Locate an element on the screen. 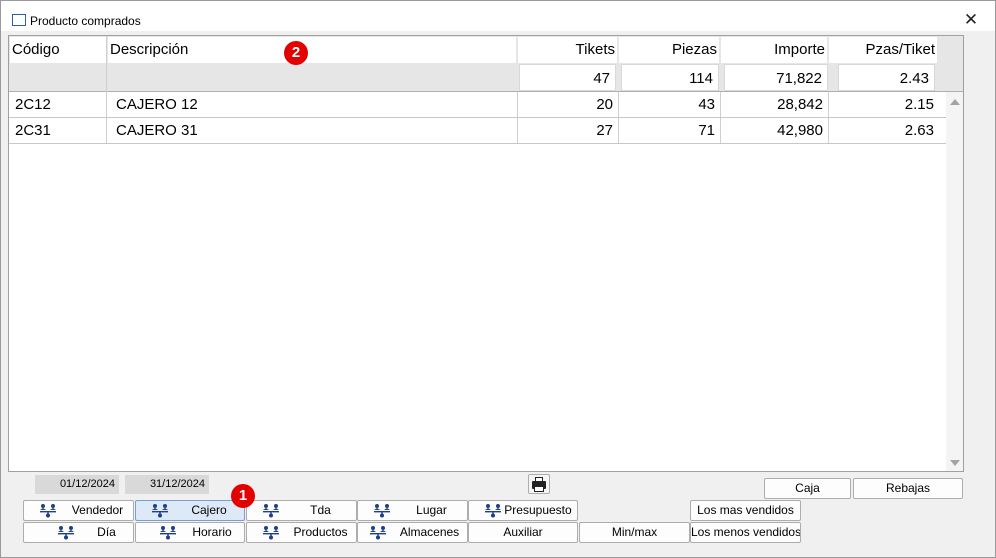  cell-pzas-tiket: 2.15 is located at coordinates (919, 104).